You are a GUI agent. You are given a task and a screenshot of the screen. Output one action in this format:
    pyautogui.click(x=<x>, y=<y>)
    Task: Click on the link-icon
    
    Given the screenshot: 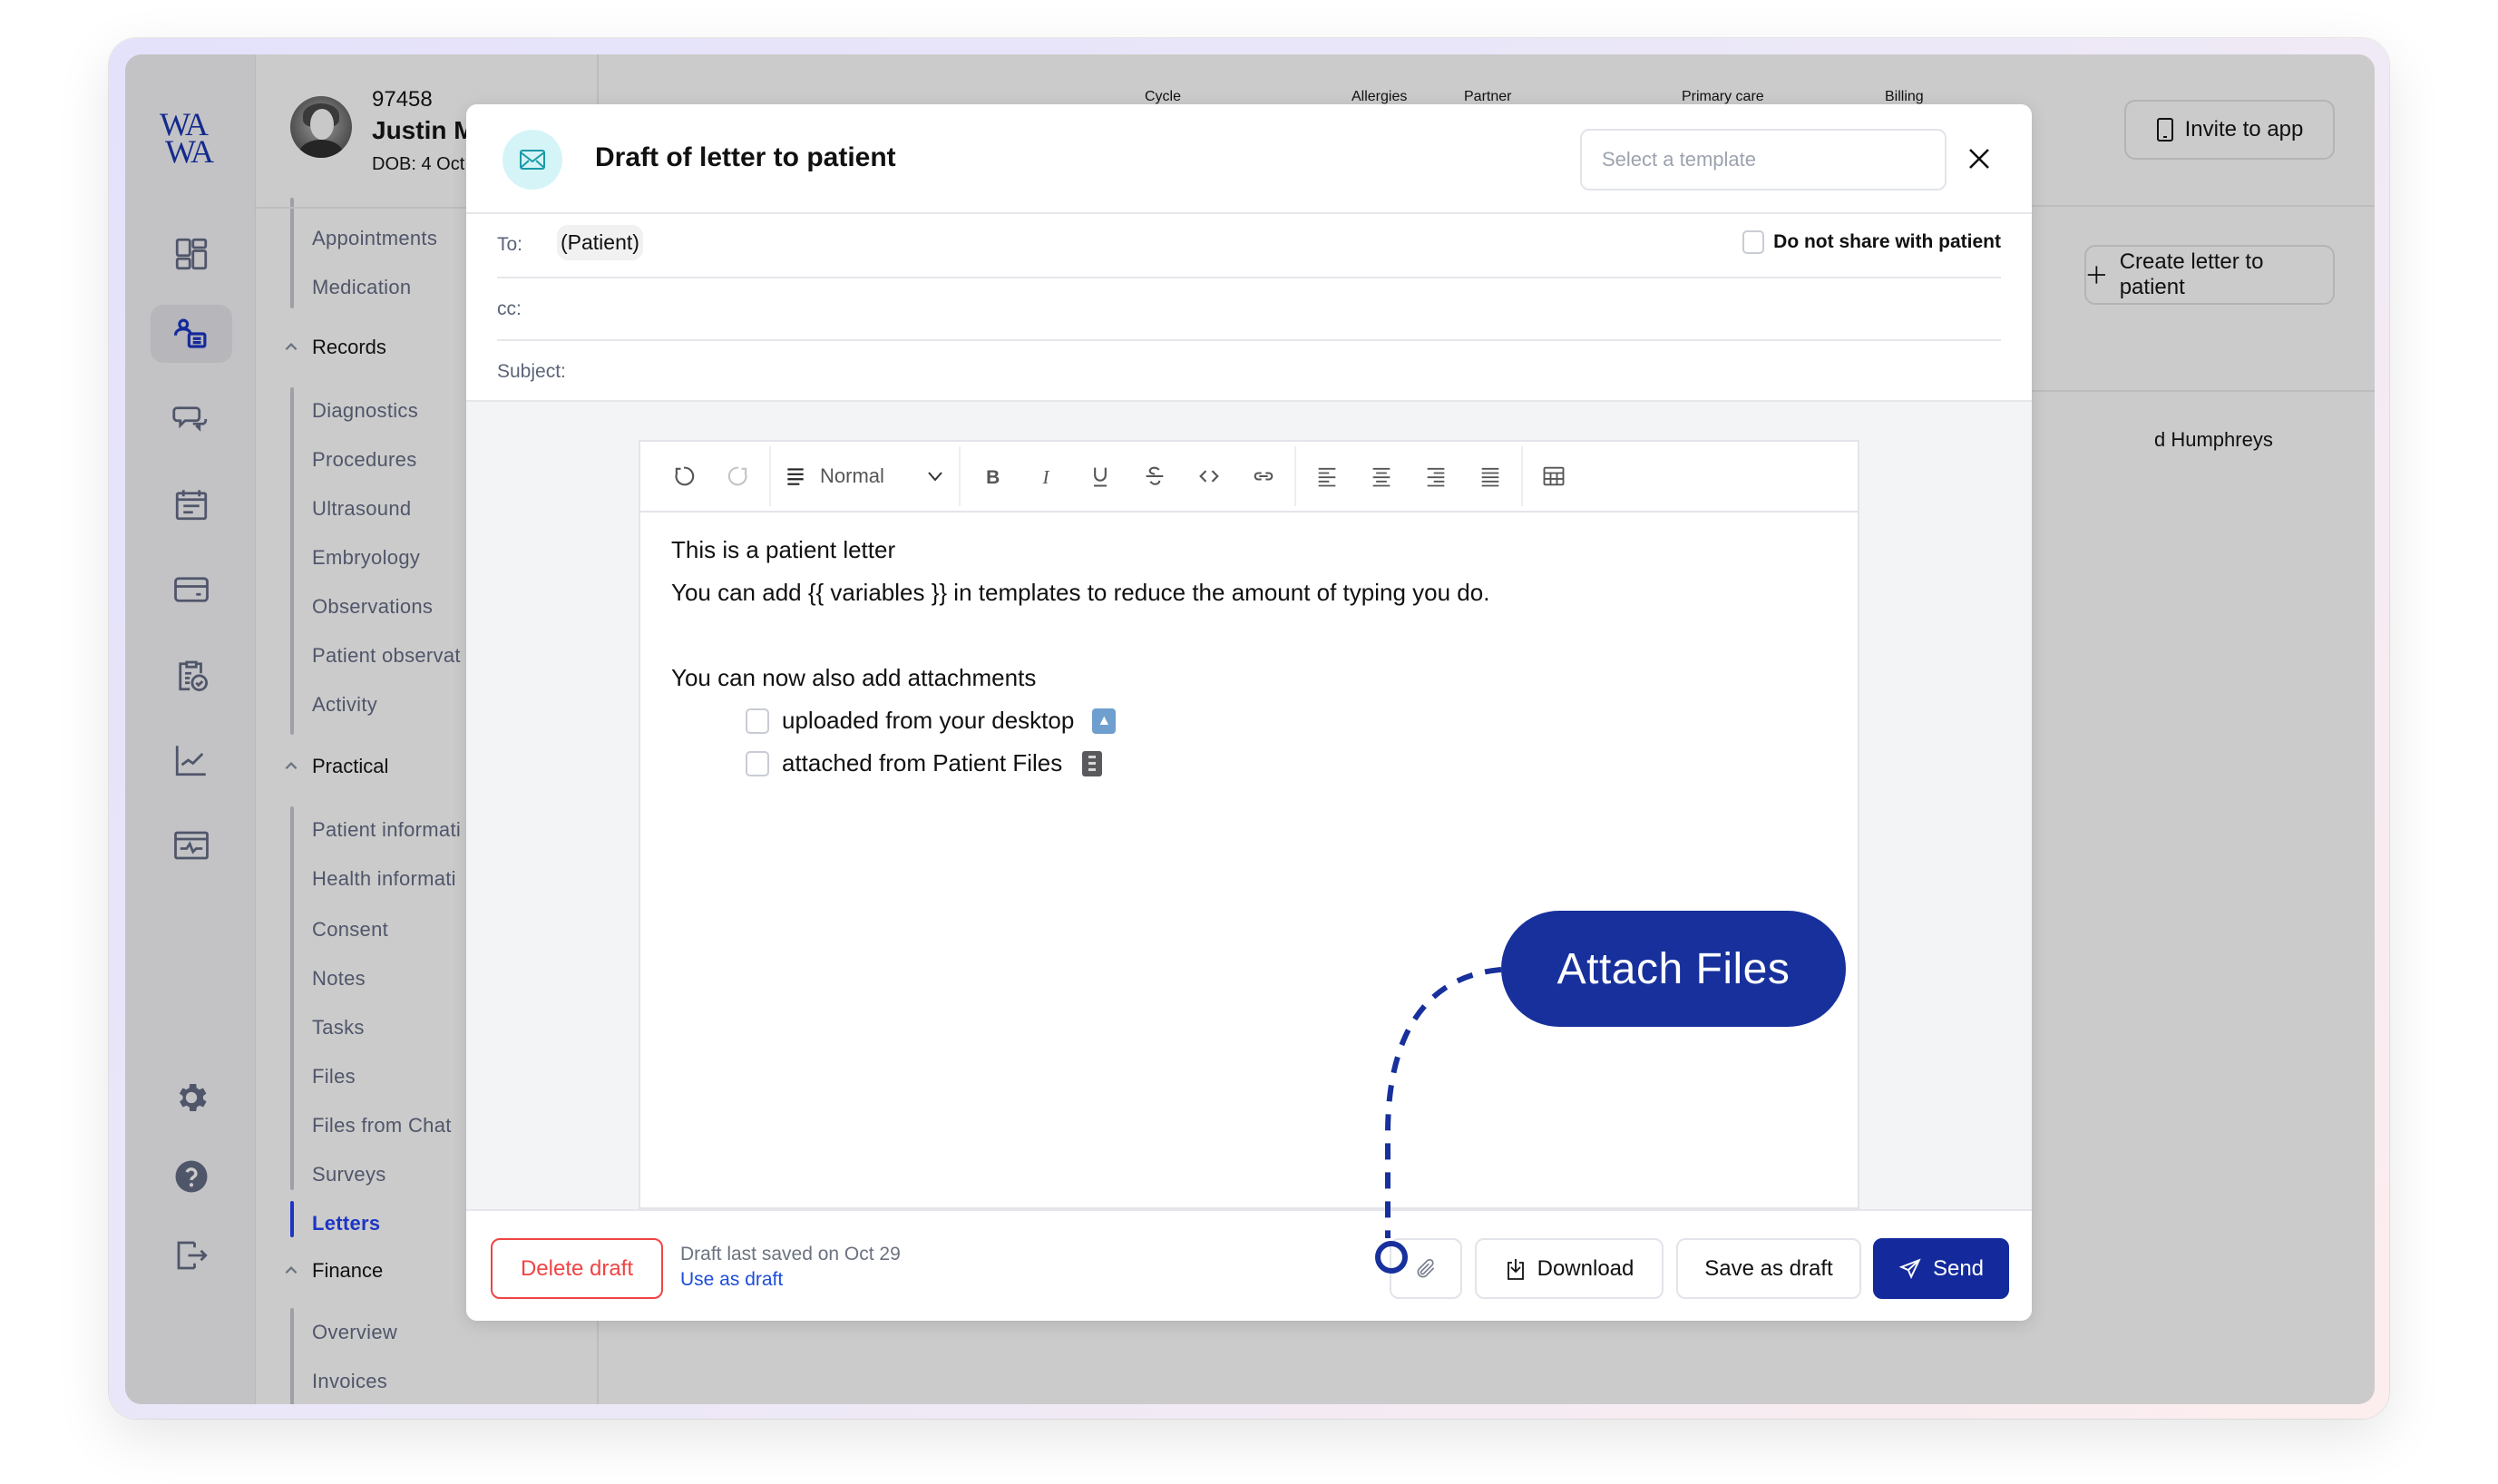 What is the action you would take?
    pyautogui.click(x=1263, y=477)
    